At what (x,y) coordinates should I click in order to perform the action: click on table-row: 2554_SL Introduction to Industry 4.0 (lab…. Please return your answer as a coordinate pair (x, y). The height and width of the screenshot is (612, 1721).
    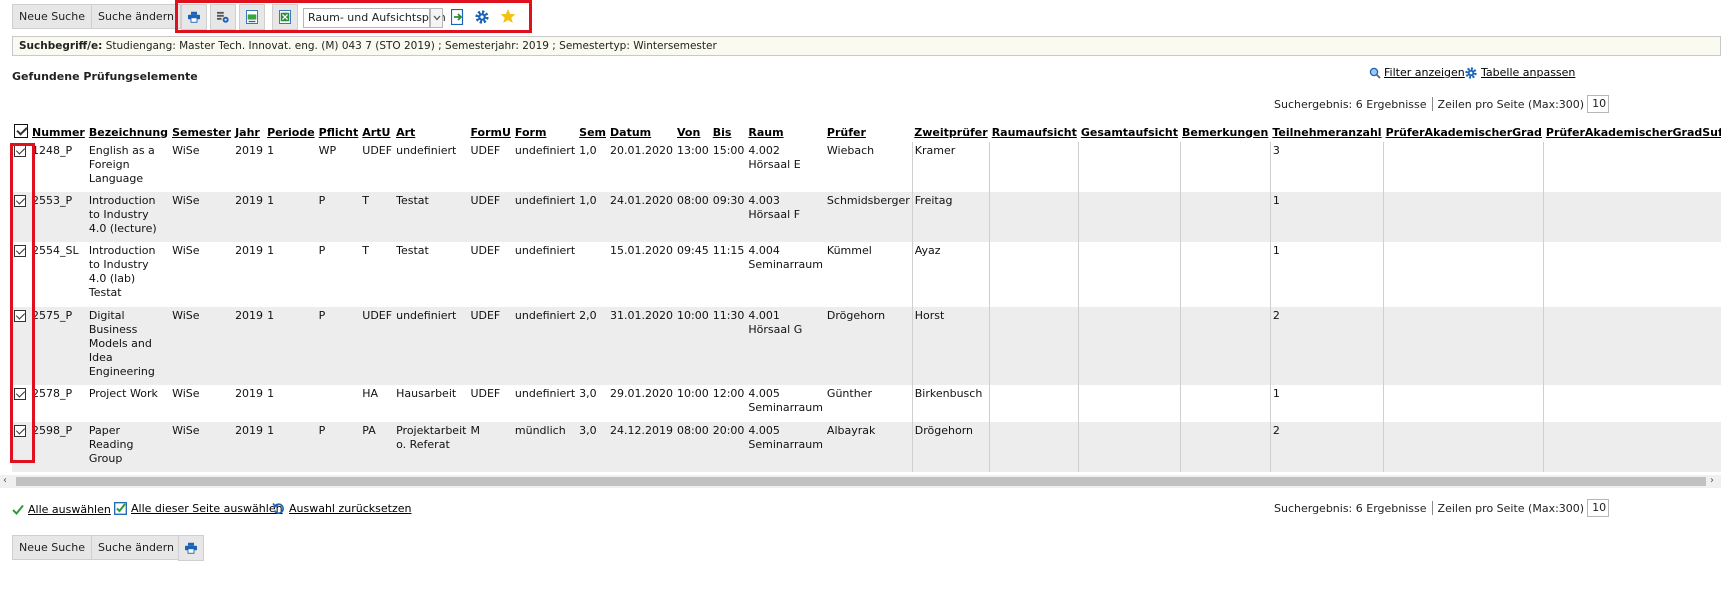
    Looking at the image, I should click on (866, 274).